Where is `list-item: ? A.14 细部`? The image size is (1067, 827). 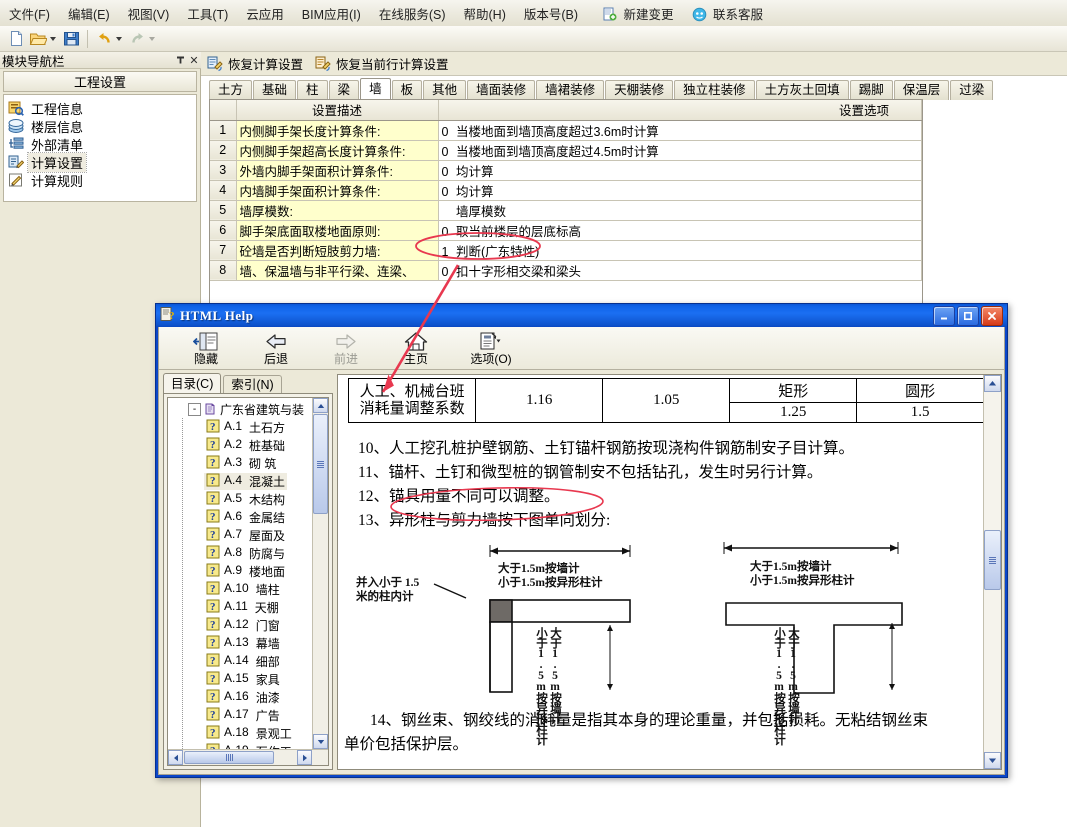 list-item: ? A.14 细部 is located at coordinates (240, 661).